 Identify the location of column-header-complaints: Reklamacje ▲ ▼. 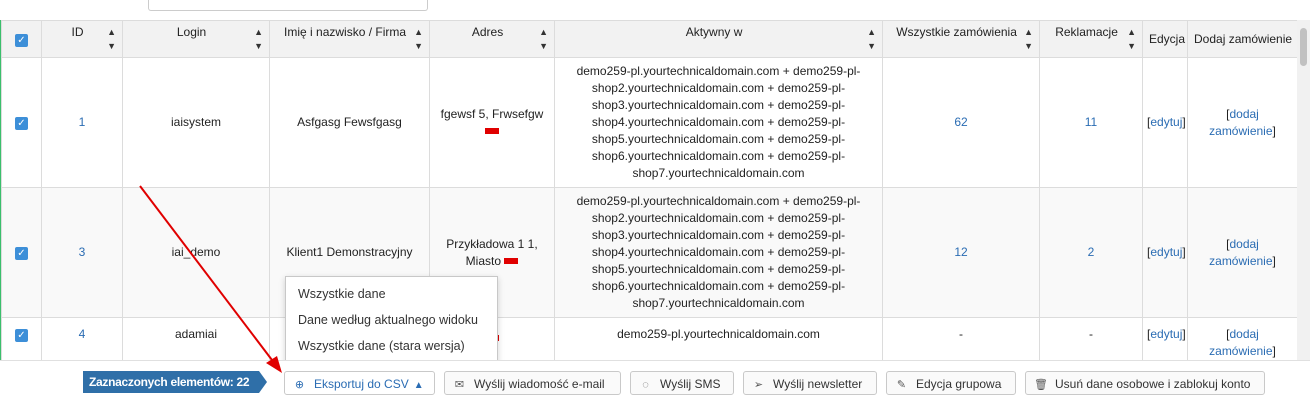
(1091, 39).